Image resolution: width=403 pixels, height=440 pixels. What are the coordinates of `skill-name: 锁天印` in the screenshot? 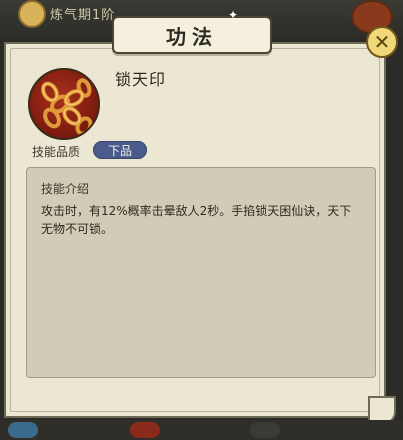 It's located at (141, 79).